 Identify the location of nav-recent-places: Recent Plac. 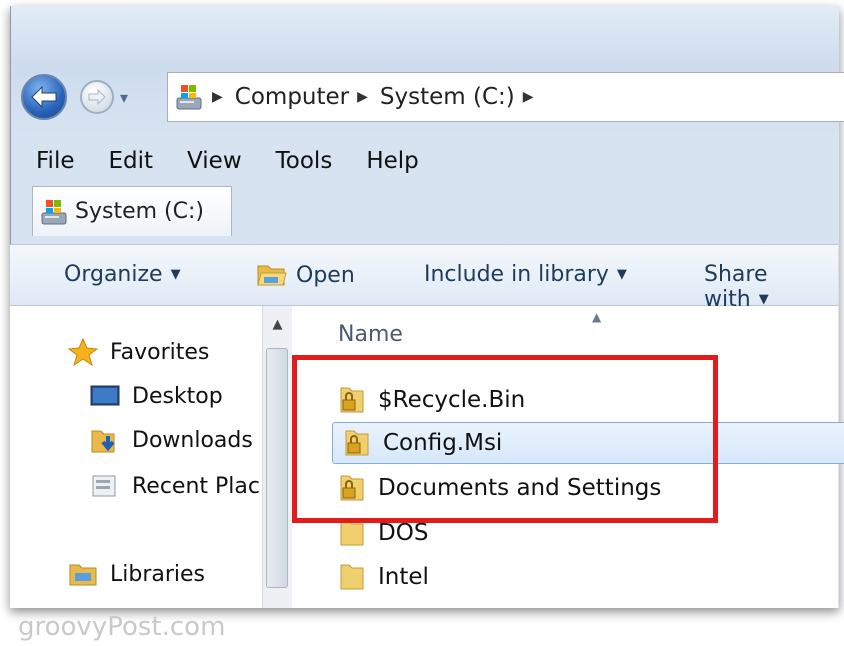
(175, 486).